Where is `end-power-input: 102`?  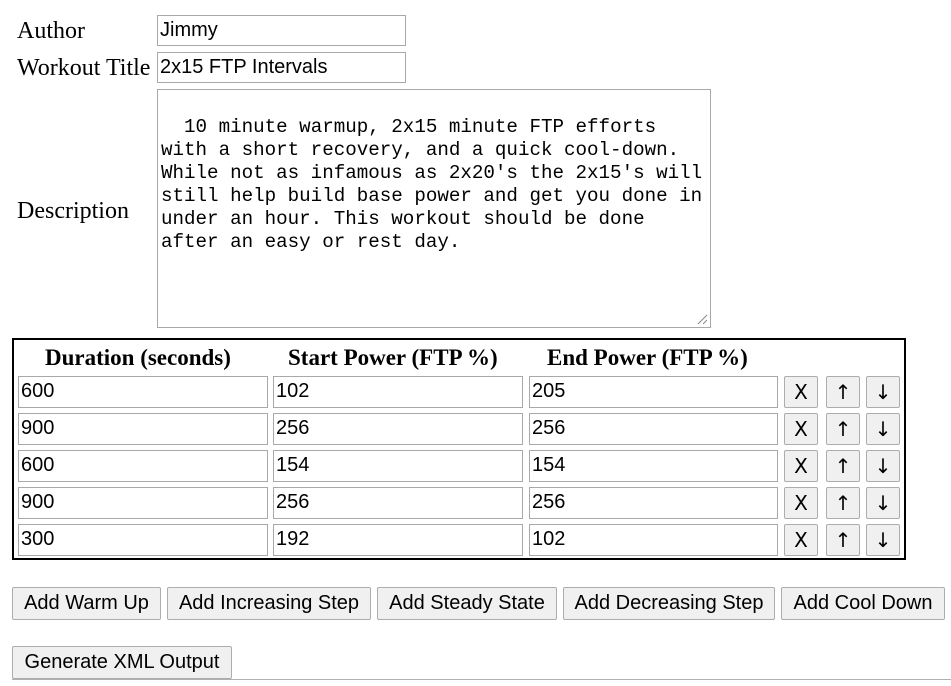
end-power-input: 102 is located at coordinates (653, 540).